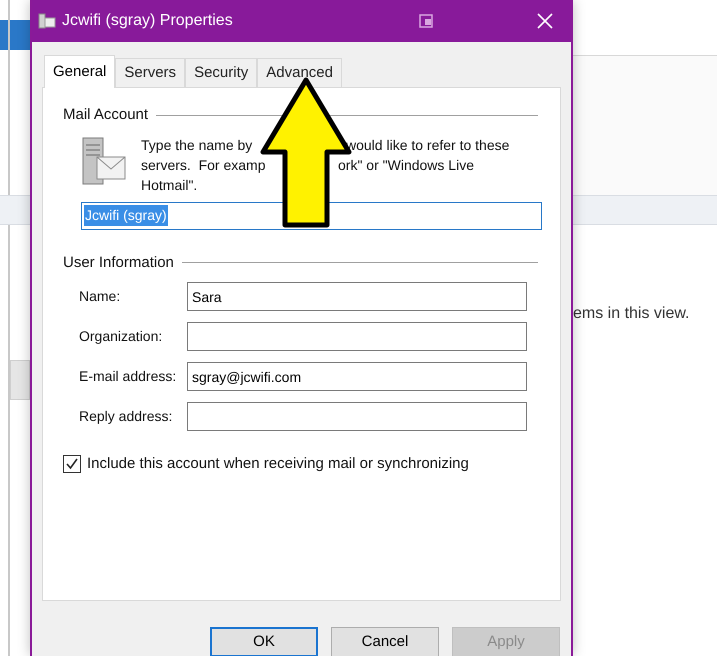 This screenshot has height=656, width=717. What do you see at coordinates (169, 185) in the screenshot?
I see `description-text: Hotmail".` at bounding box center [169, 185].